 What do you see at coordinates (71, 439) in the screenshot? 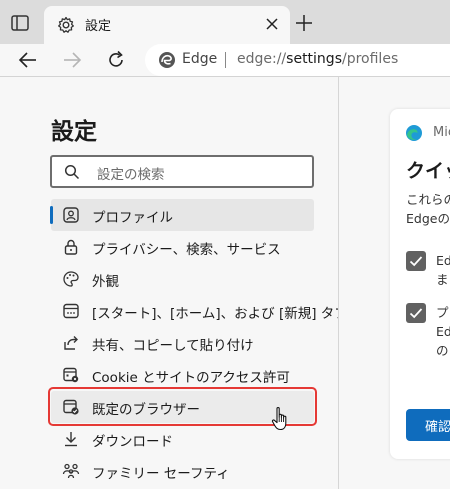
I see `download-icon` at bounding box center [71, 439].